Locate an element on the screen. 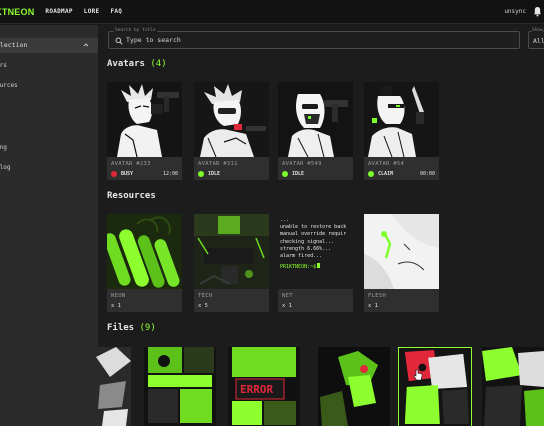  sidebar-collection-header: llection is located at coordinates (49, 45).